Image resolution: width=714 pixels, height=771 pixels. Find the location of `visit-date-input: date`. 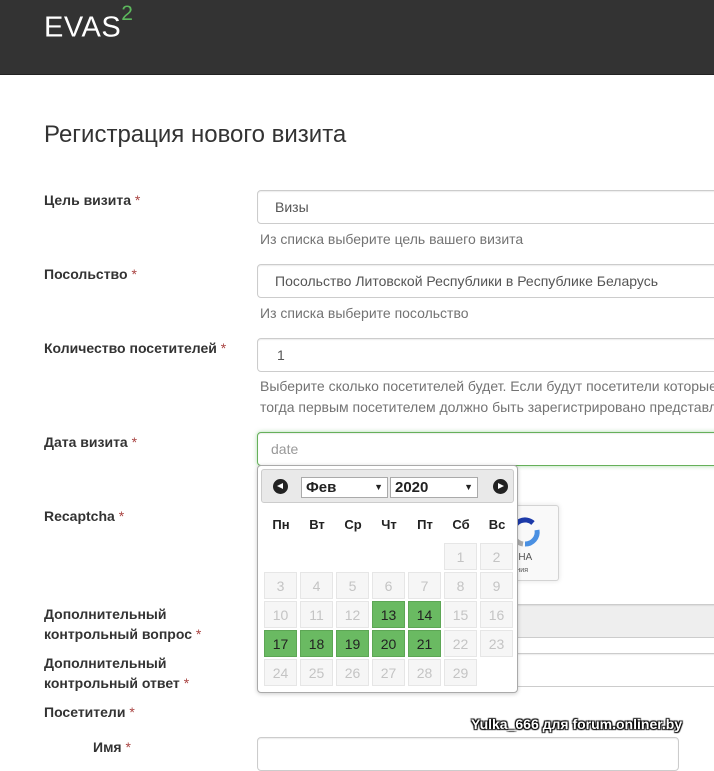

visit-date-input: date is located at coordinates (485, 449).